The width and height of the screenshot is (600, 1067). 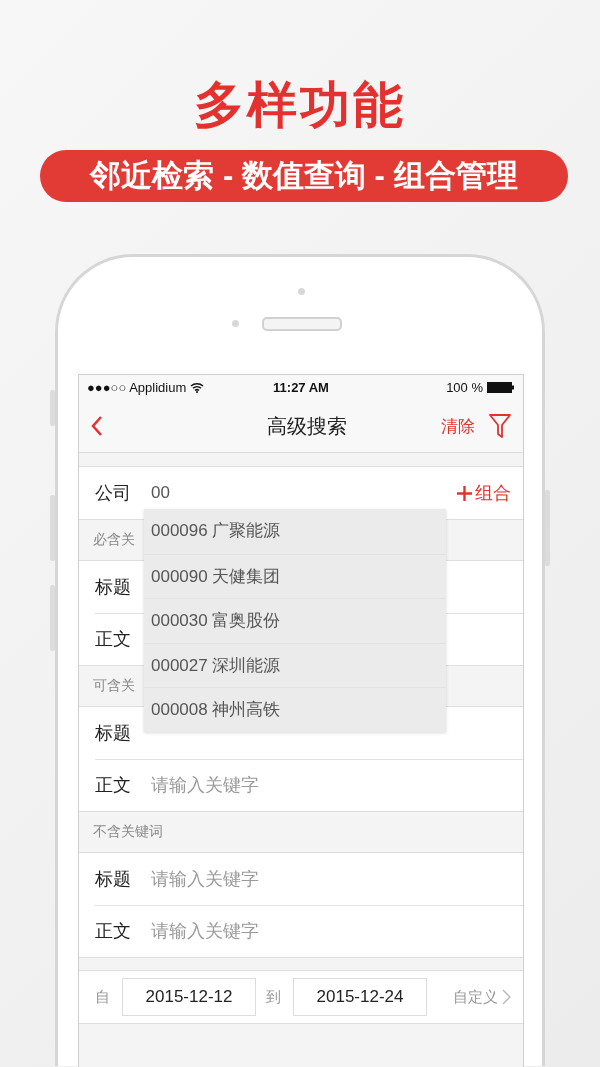 I want to click on sensor-dot, so click(x=301, y=291).